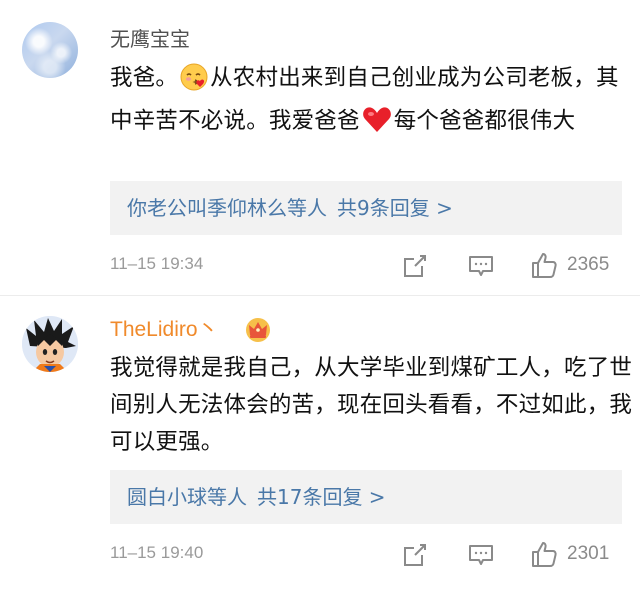  I want to click on like-count: 2301, so click(588, 553).